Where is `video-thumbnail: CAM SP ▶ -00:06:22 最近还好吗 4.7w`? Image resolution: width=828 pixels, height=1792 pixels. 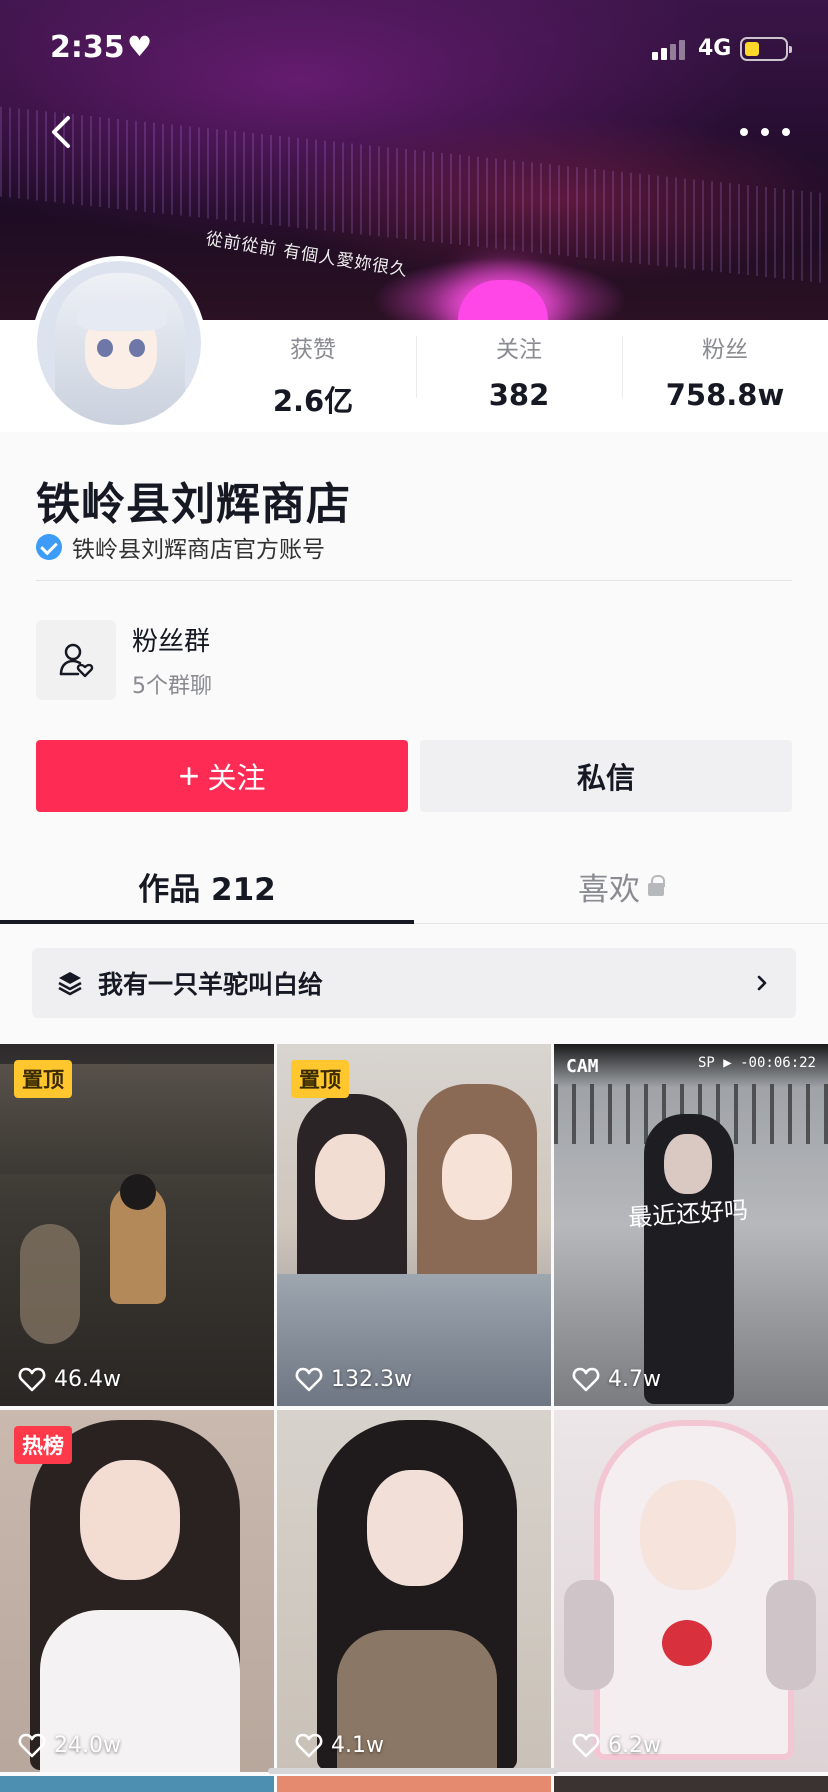
video-thumbnail: CAM SP ▶ -00:06:22 最近还好吗 4.7w is located at coordinates (691, 1225).